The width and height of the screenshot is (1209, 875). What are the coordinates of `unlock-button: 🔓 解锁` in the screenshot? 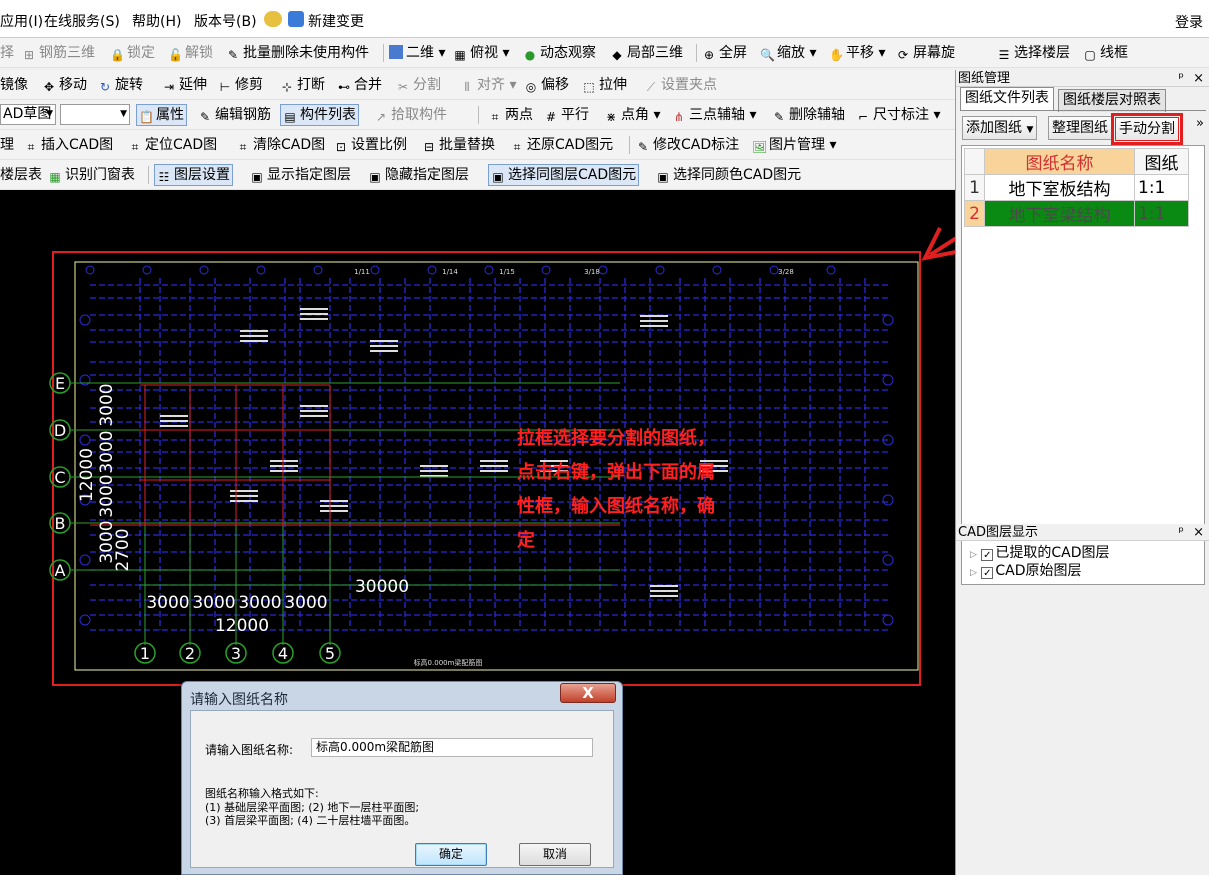 It's located at (190, 53).